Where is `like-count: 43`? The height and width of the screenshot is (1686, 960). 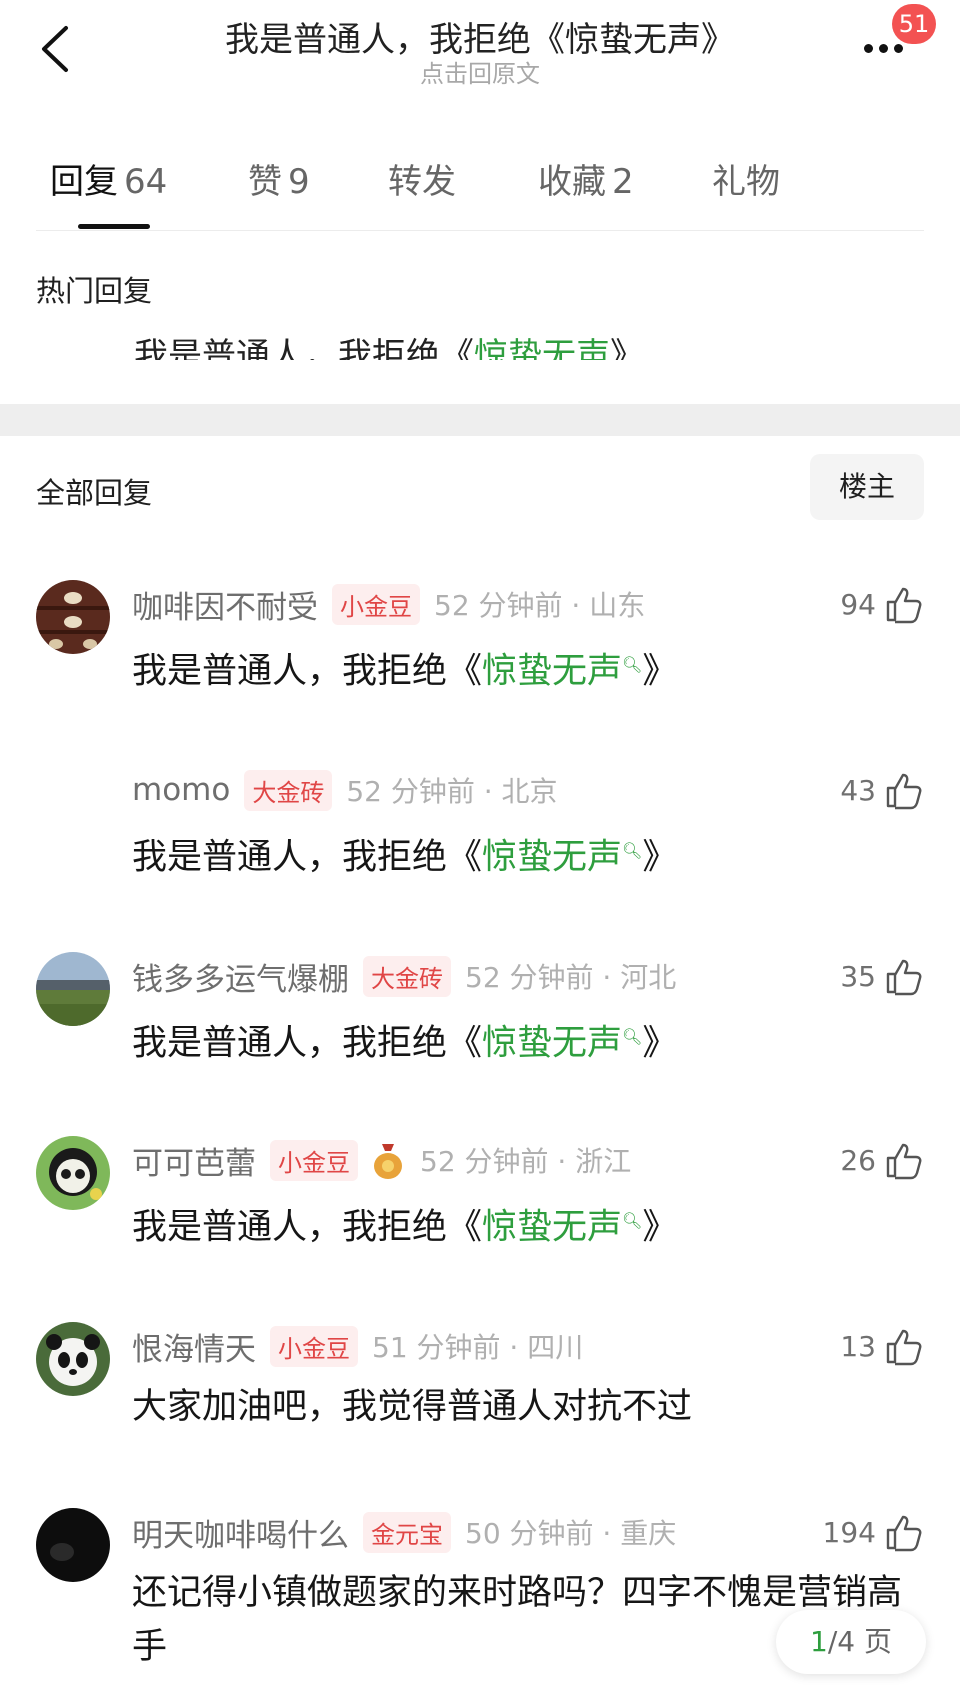
like-count: 43 is located at coordinates (858, 790).